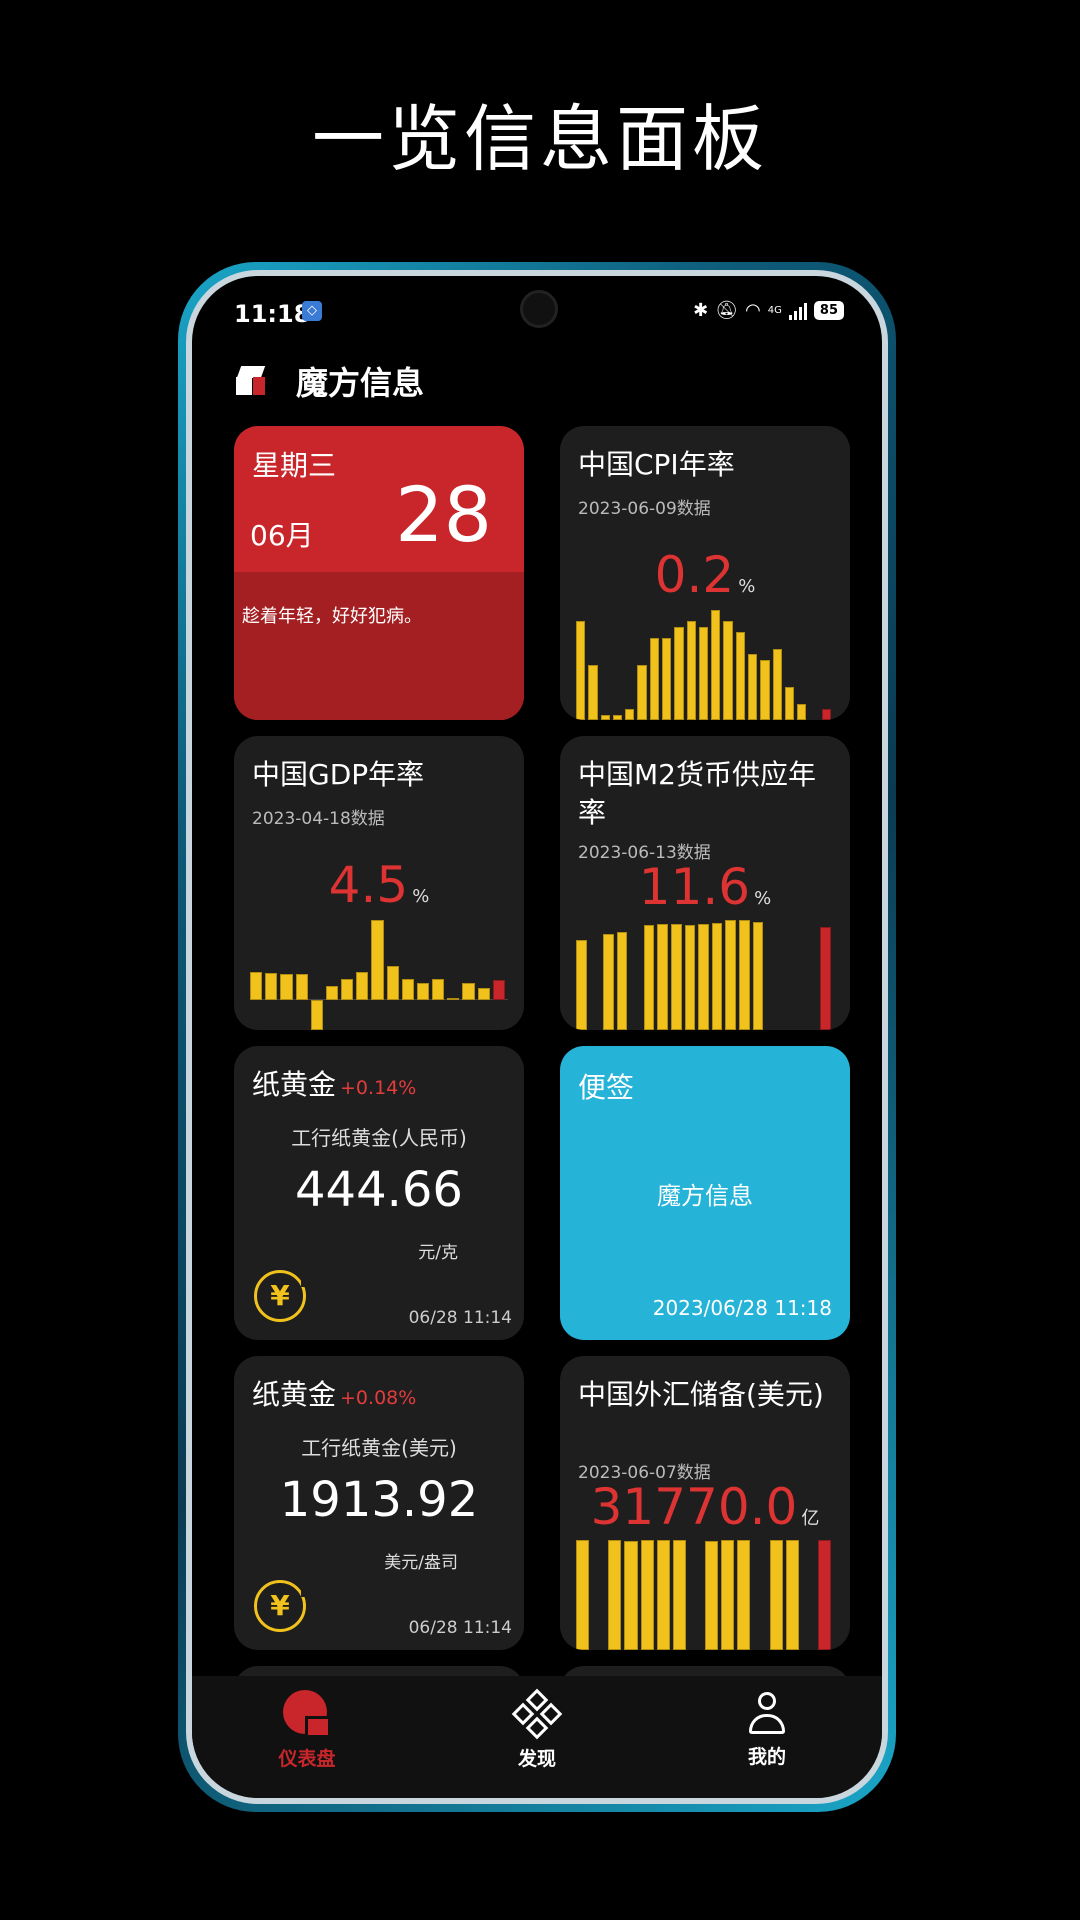  I want to click on price-change: +0.14%, so click(378, 1088).